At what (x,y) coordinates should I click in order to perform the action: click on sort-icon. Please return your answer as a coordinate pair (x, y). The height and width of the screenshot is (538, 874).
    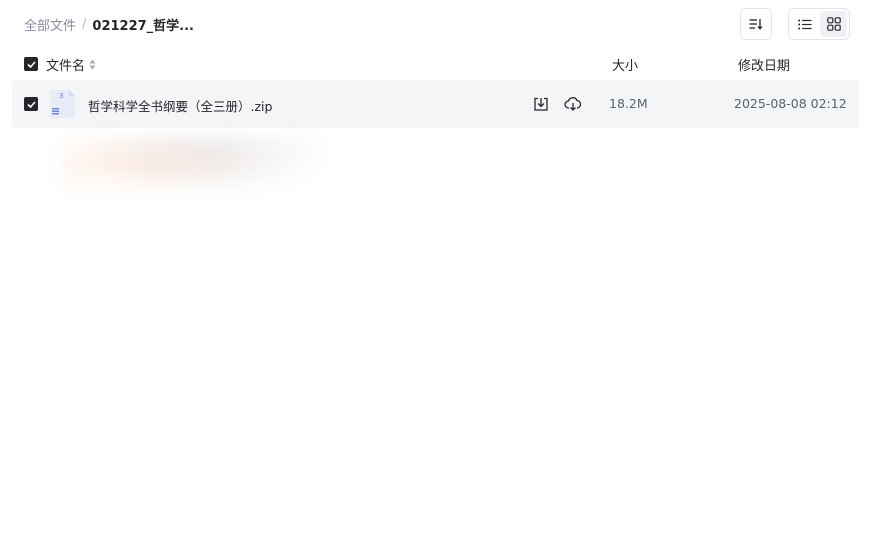
    Looking at the image, I should click on (756, 24).